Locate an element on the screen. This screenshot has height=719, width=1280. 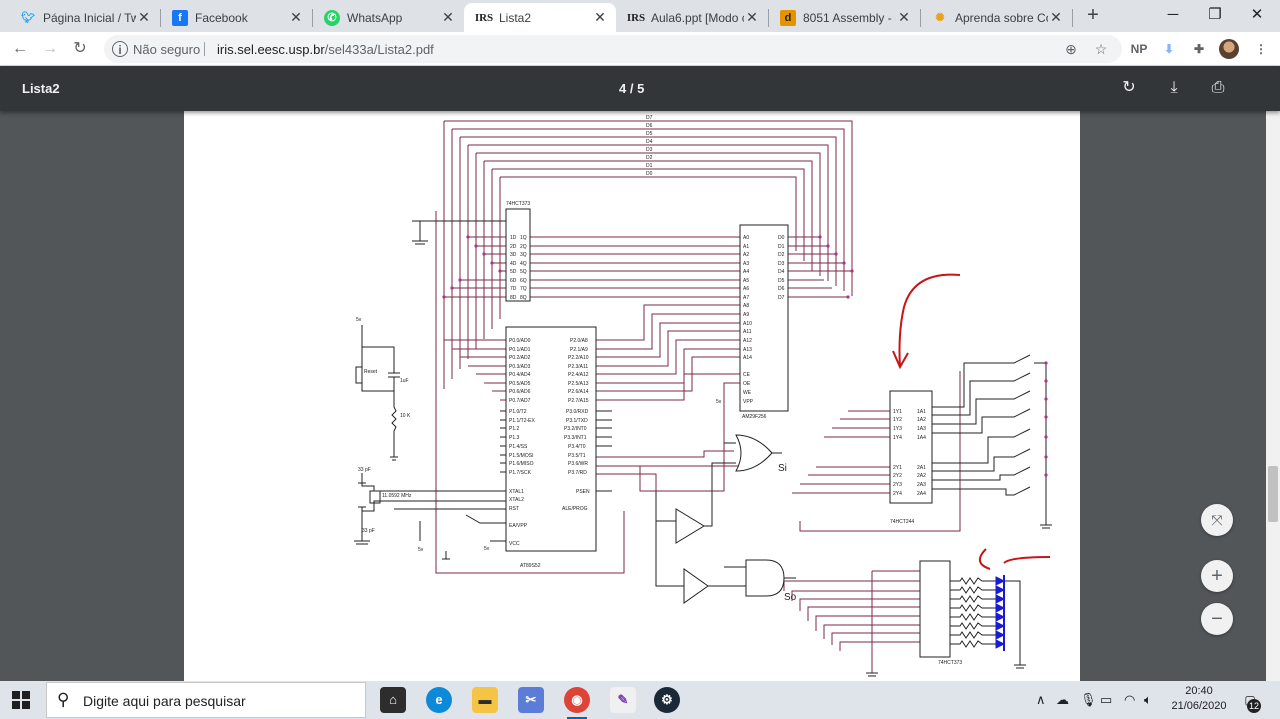
pin-label: A4 is located at coordinates (746, 272).